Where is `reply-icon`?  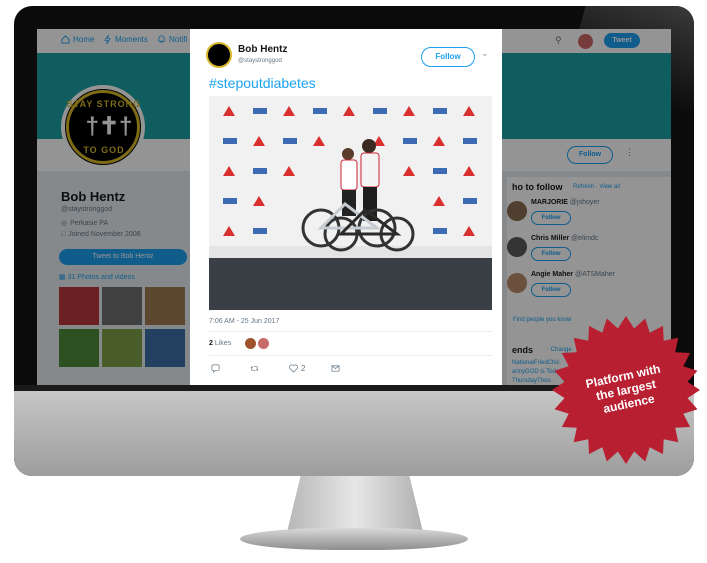 reply-icon is located at coordinates (215, 368).